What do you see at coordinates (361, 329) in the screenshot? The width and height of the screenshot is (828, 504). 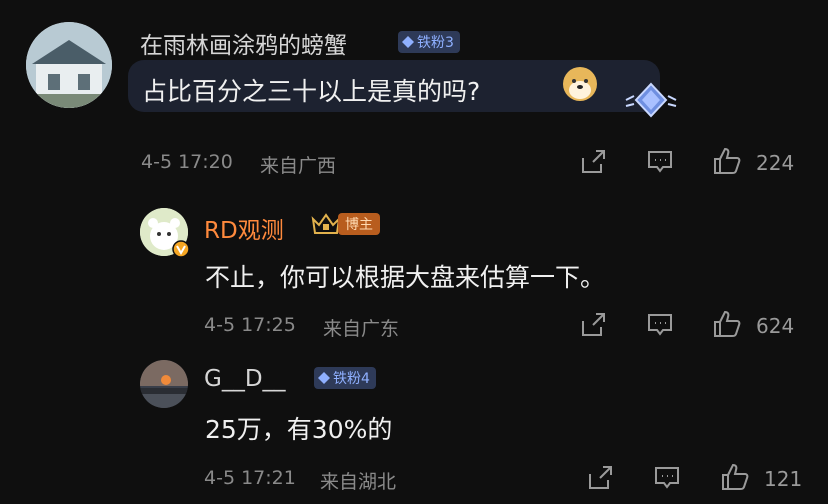 I see `comment-location: 来自广东` at bounding box center [361, 329].